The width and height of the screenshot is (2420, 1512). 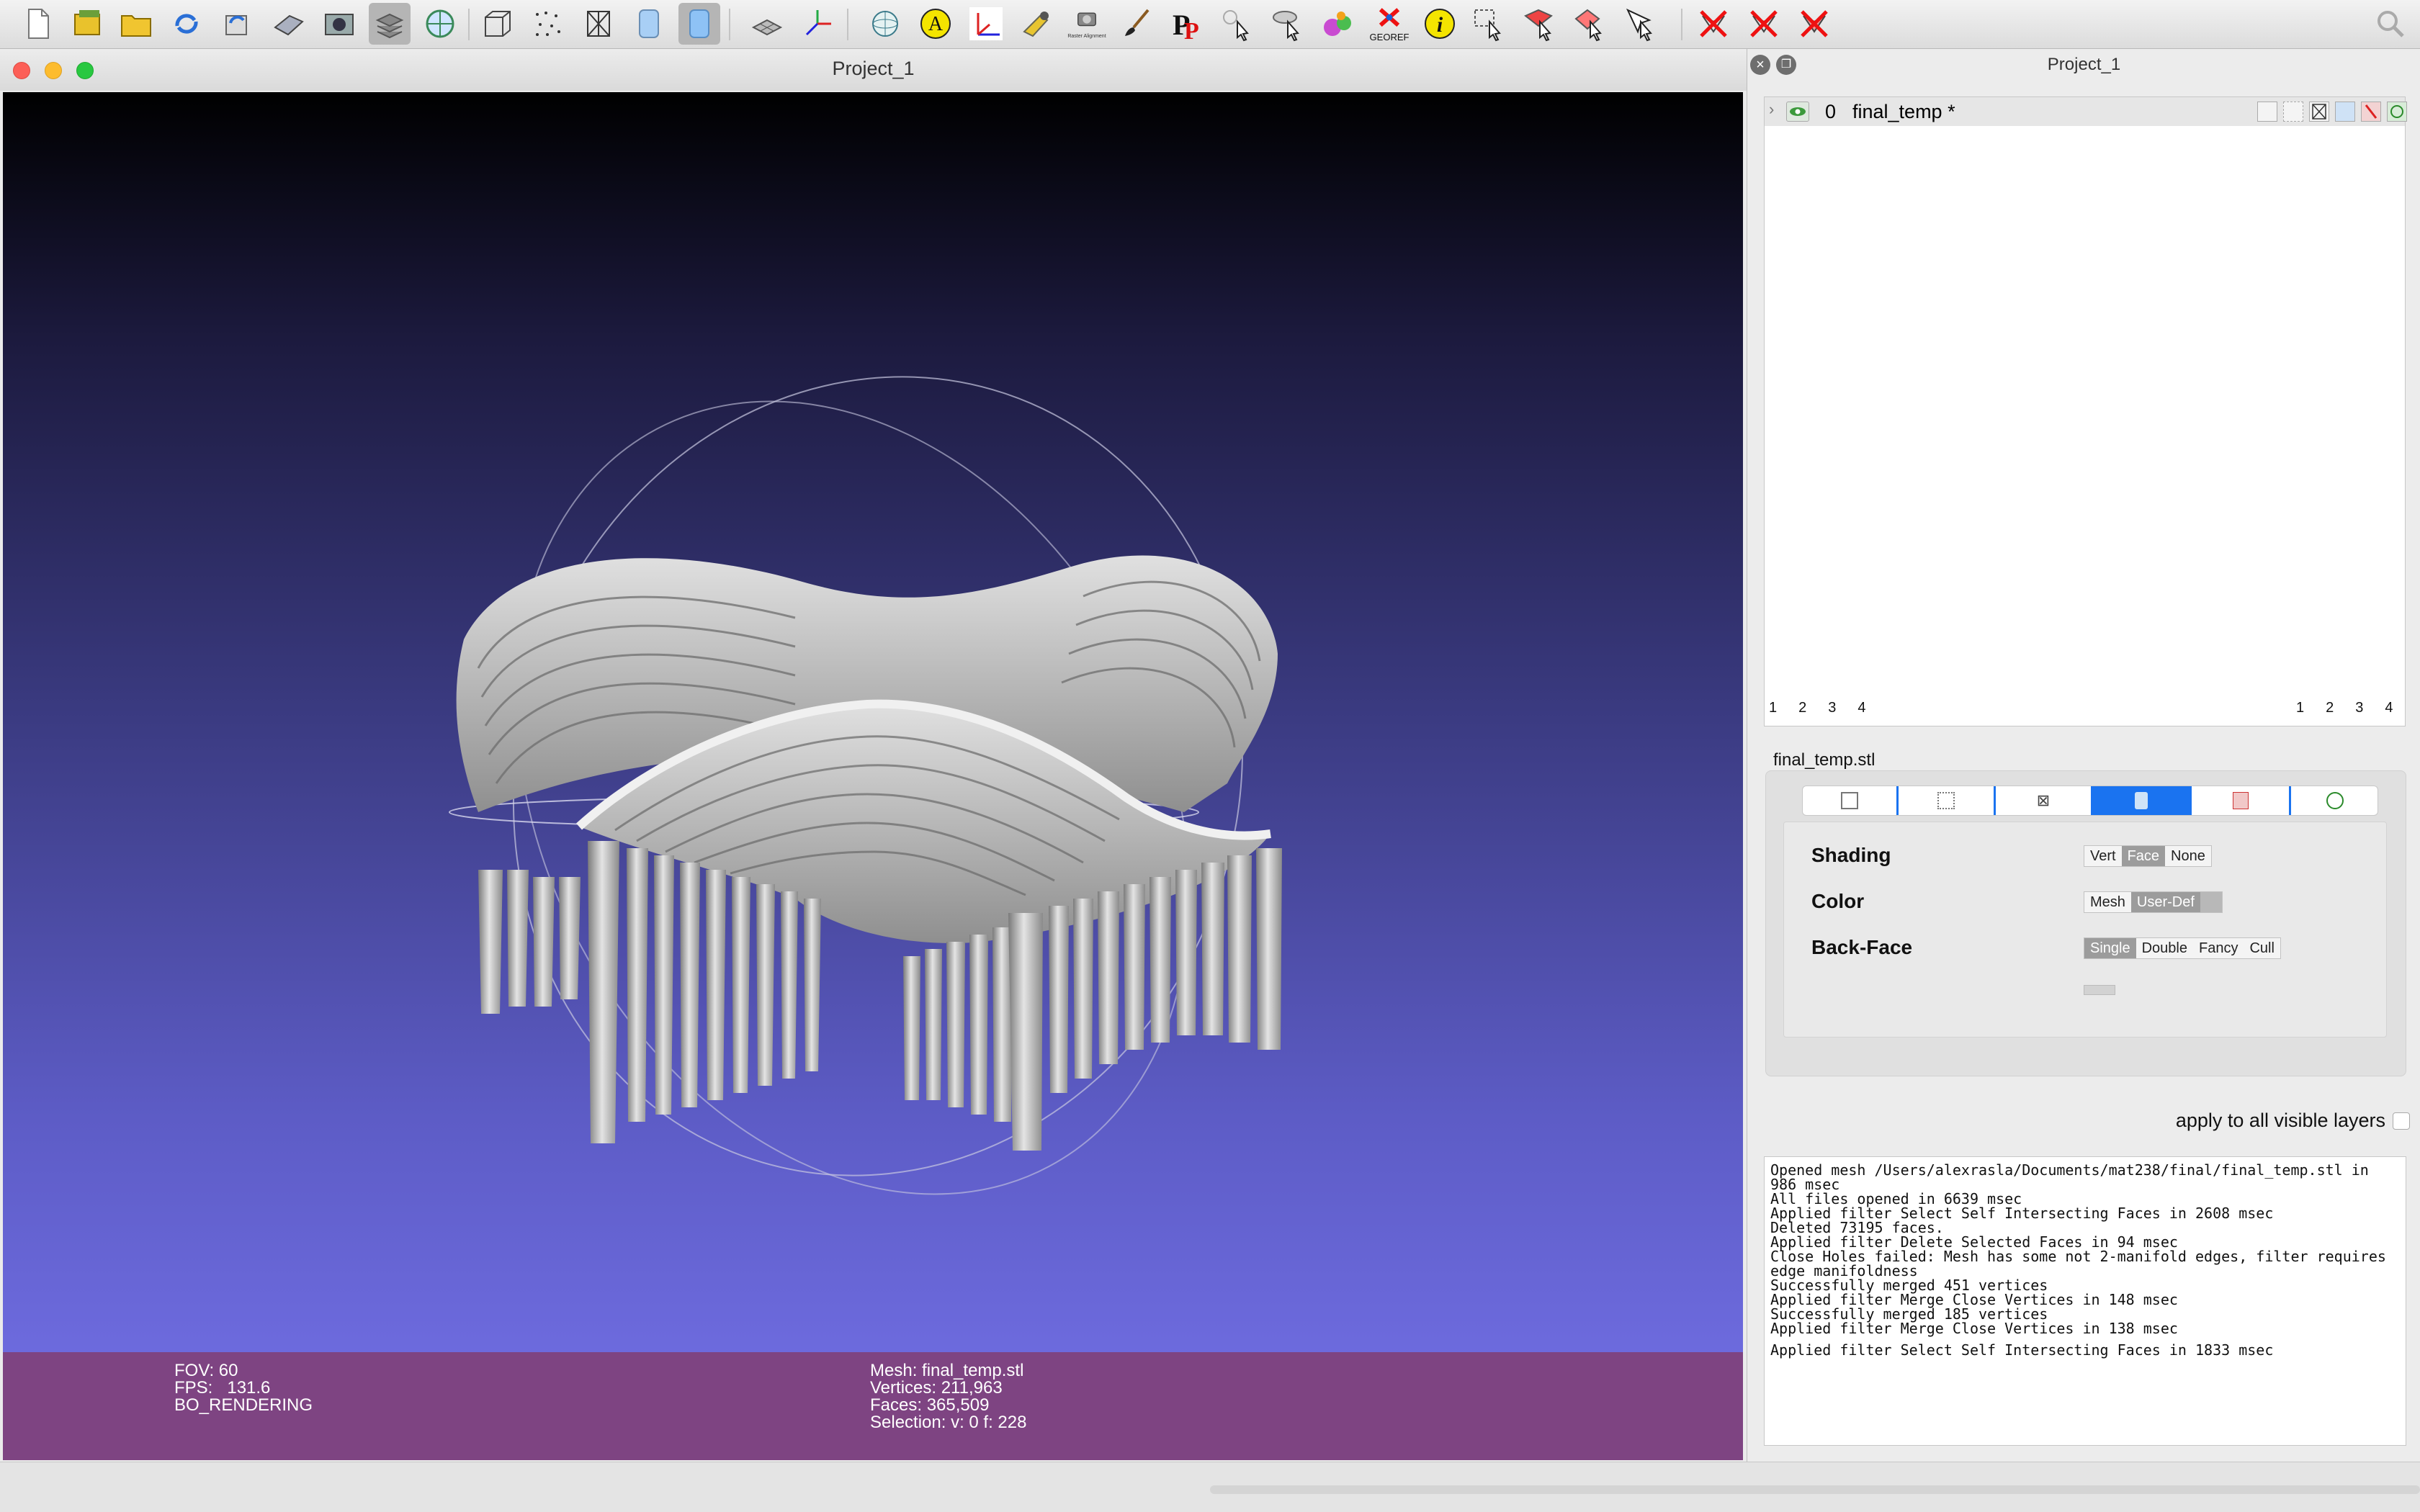 I want to click on tab-texture, so click(x=2240, y=800).